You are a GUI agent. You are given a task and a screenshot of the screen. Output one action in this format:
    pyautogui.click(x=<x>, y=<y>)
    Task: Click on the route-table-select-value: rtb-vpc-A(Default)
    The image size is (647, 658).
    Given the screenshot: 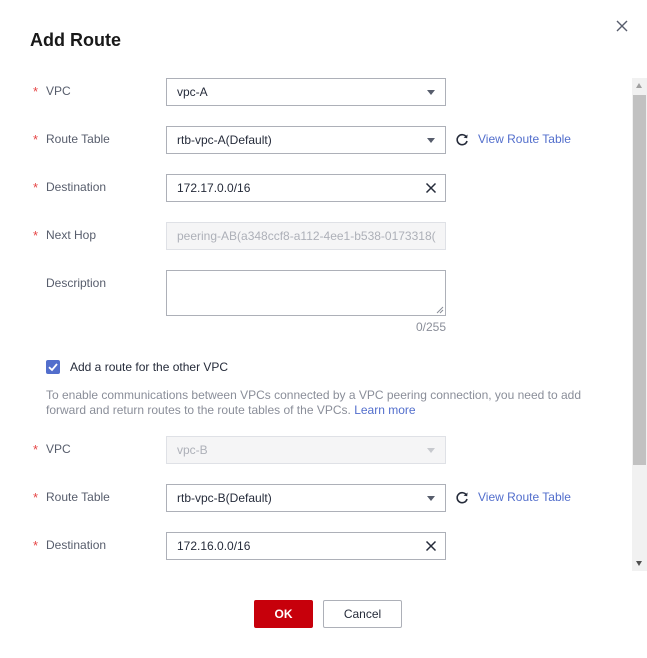 What is the action you would take?
    pyautogui.click(x=224, y=140)
    